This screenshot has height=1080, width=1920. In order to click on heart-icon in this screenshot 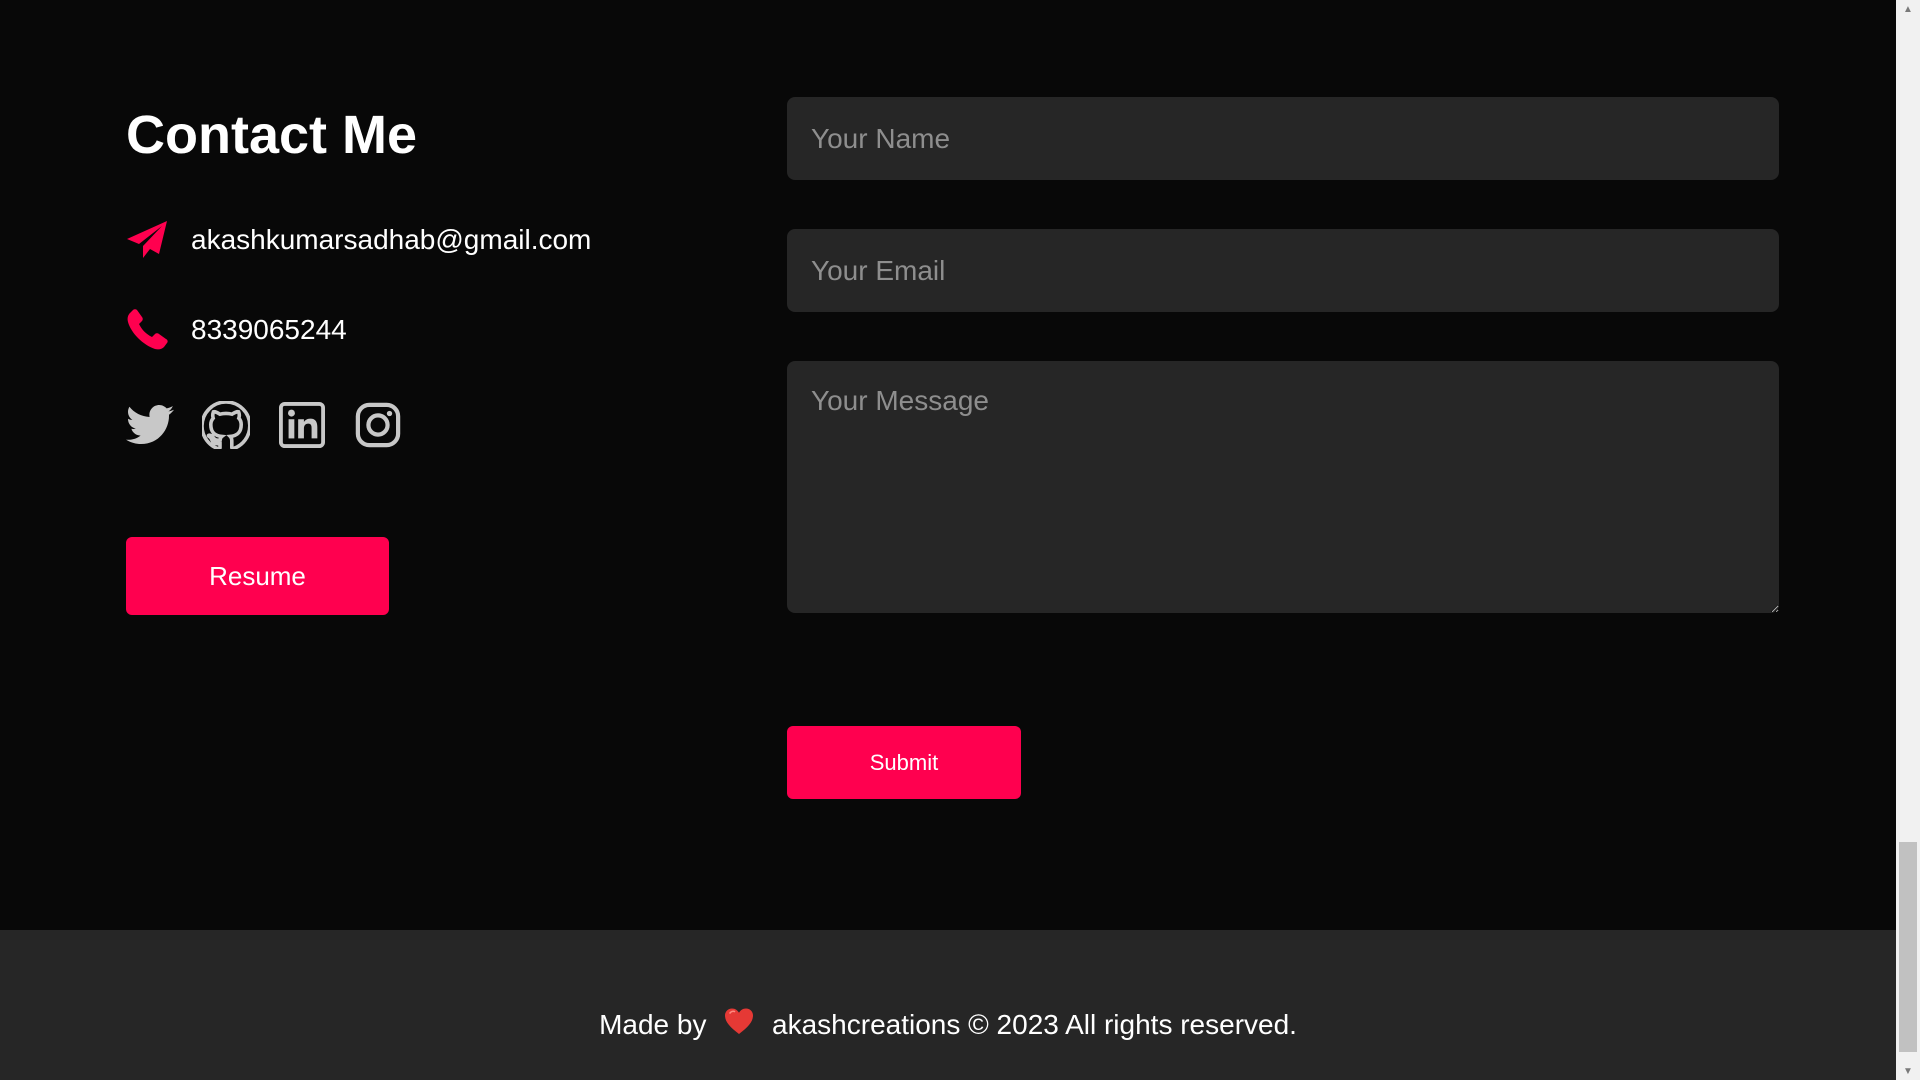, I will do `click(739, 1025)`.